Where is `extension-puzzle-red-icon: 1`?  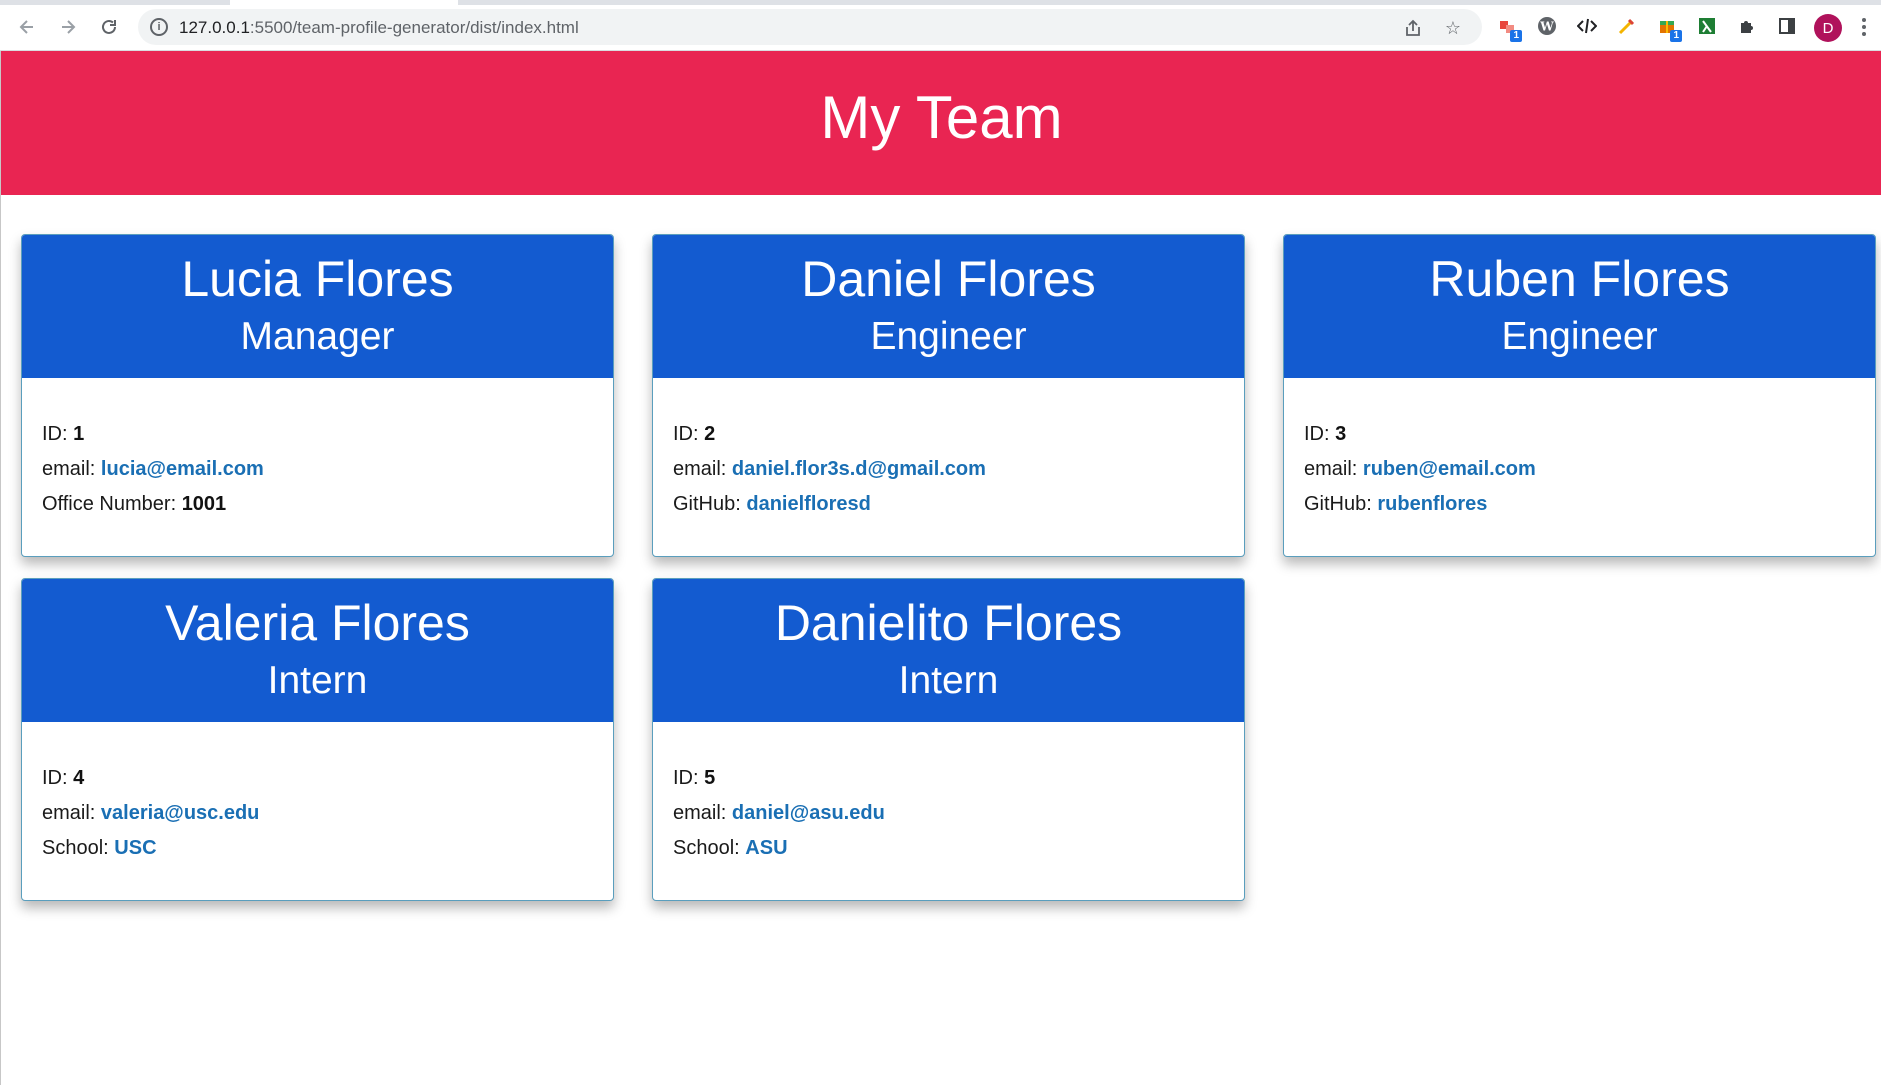 extension-puzzle-red-icon: 1 is located at coordinates (1509, 28).